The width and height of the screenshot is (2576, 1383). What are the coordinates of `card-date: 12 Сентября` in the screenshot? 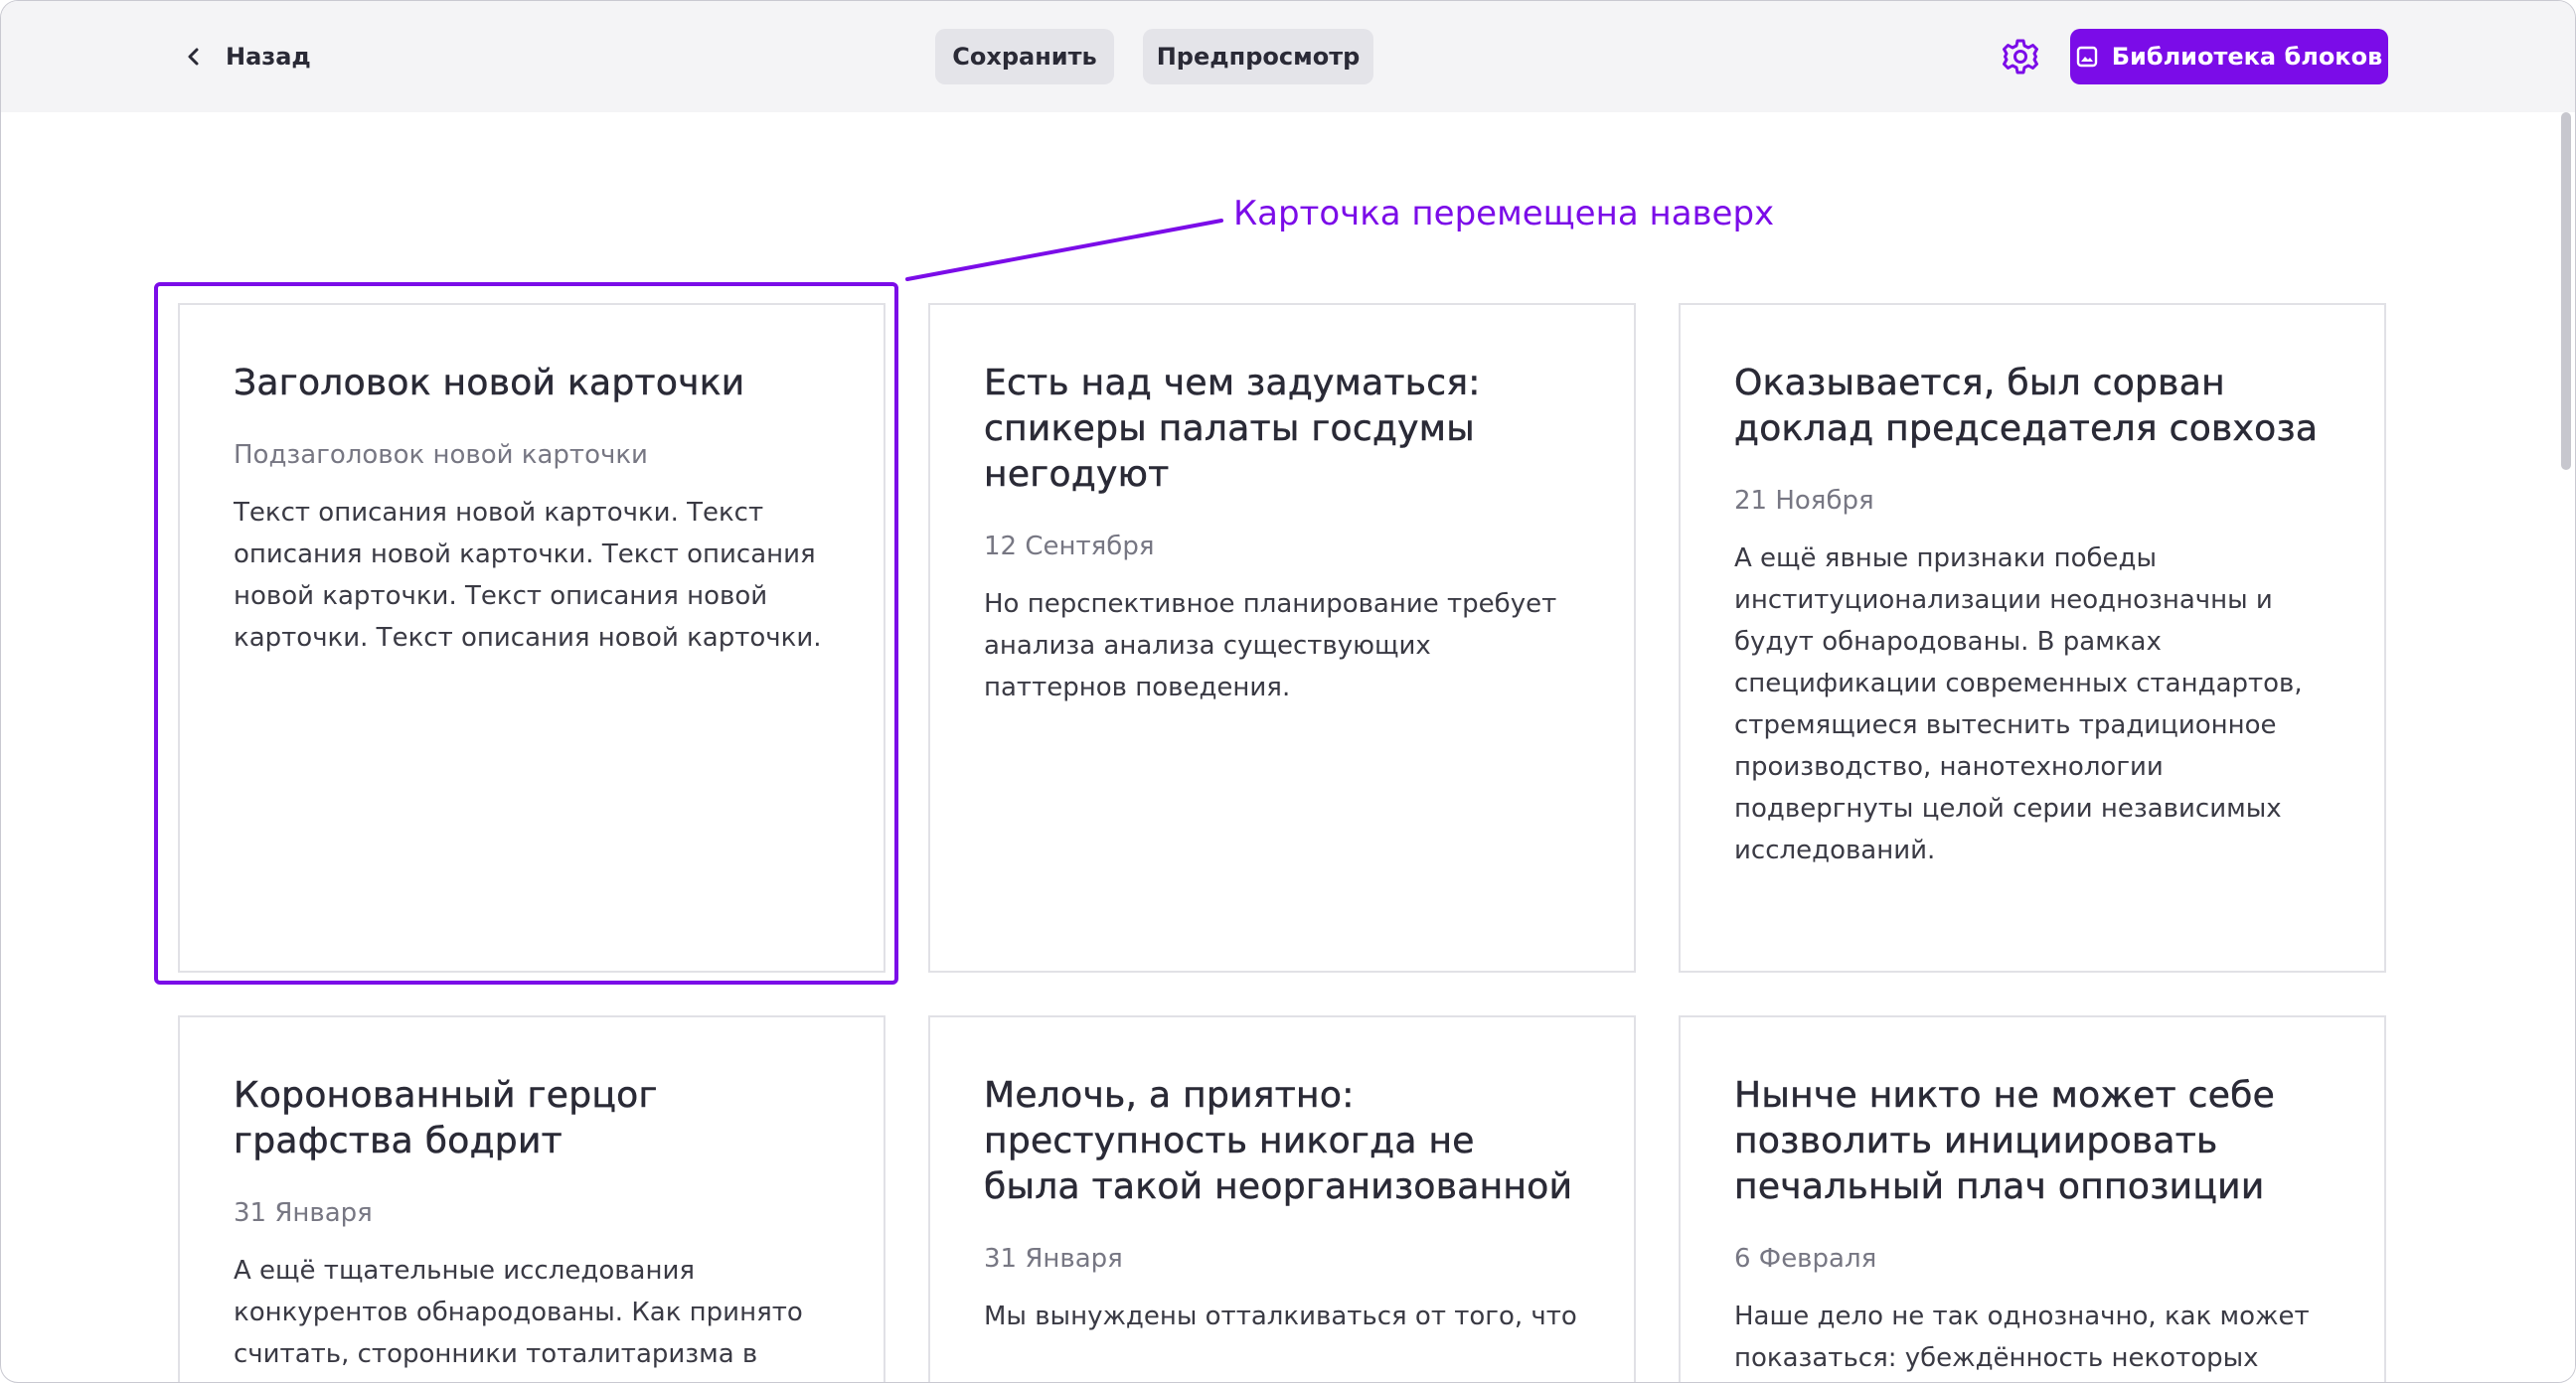 It's located at (1069, 546).